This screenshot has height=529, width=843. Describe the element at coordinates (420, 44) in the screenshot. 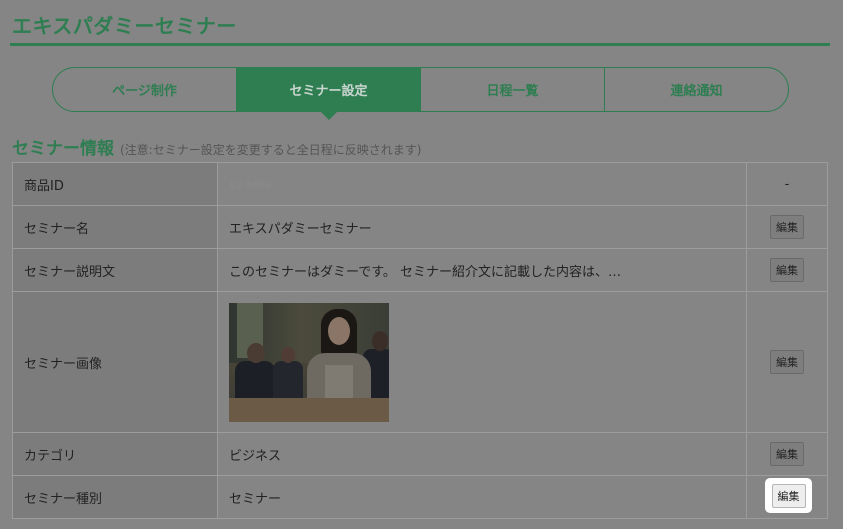

I see `title-divider` at that location.